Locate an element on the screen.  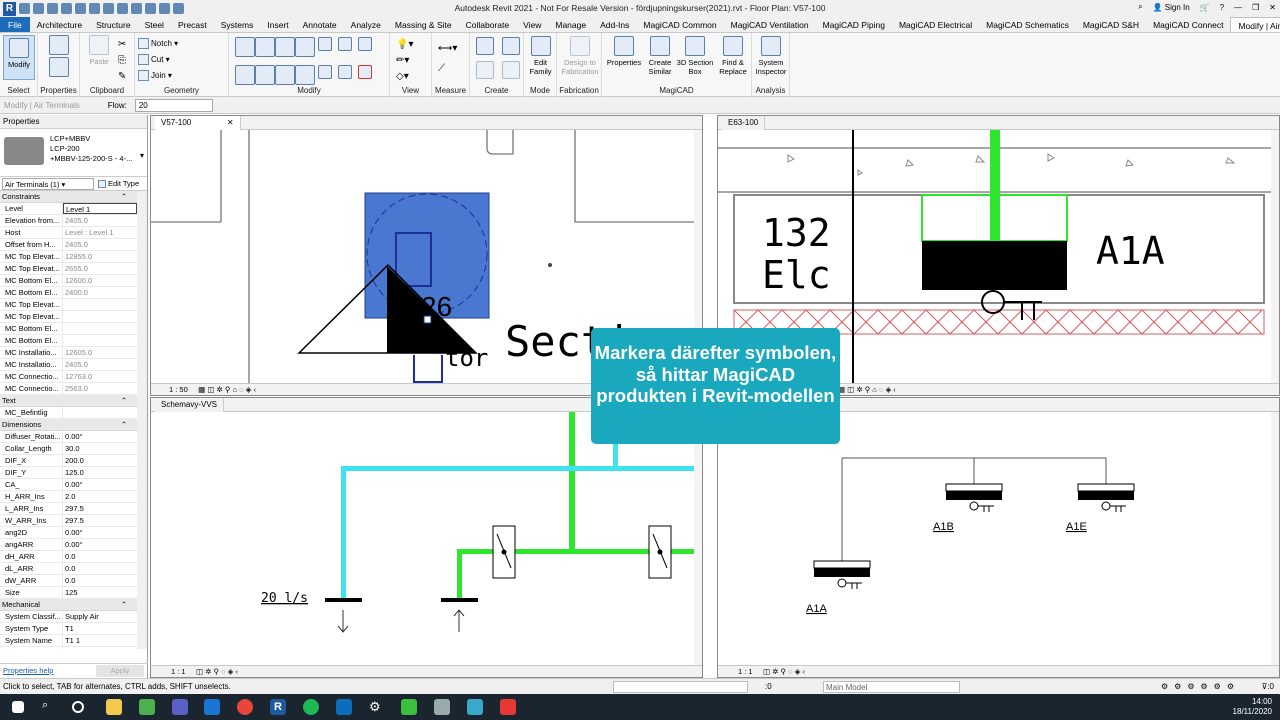
tab-architecture: Architecture is located at coordinates (59, 24).